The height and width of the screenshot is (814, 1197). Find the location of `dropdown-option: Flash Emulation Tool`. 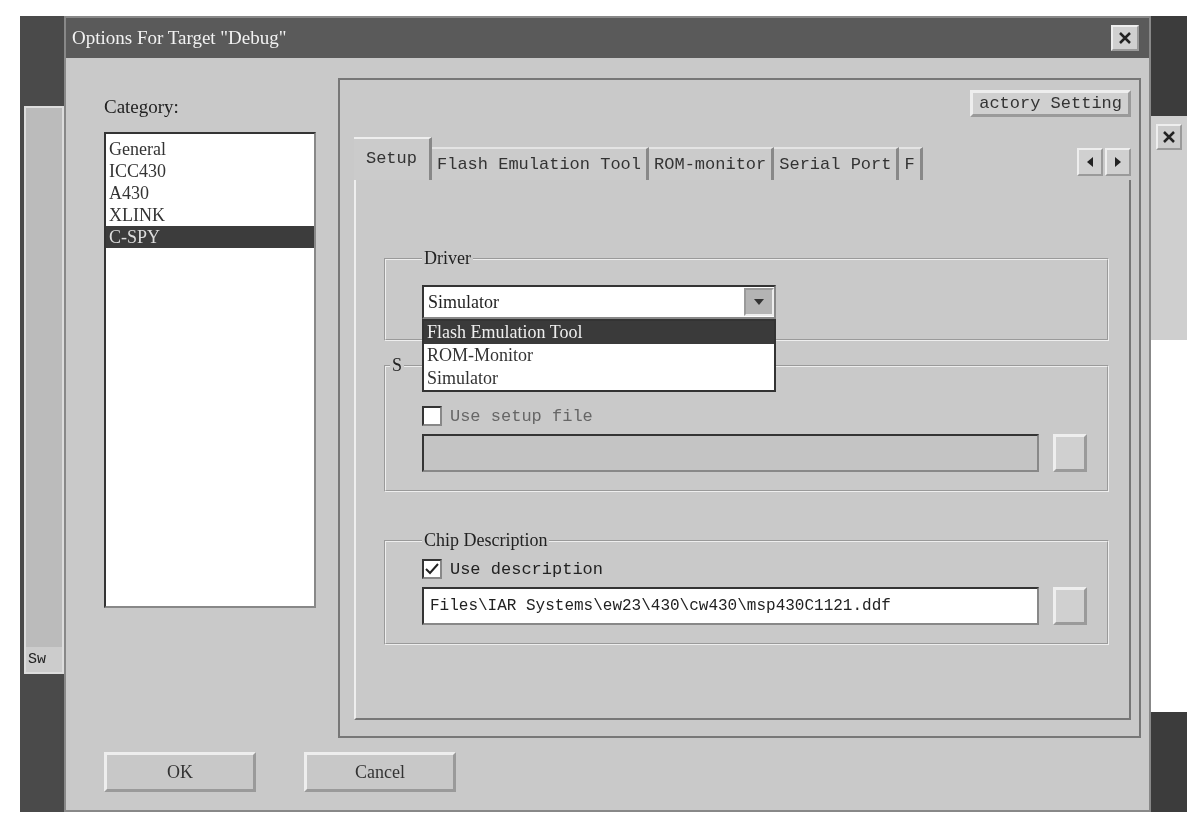

dropdown-option: Flash Emulation Tool is located at coordinates (598, 332).